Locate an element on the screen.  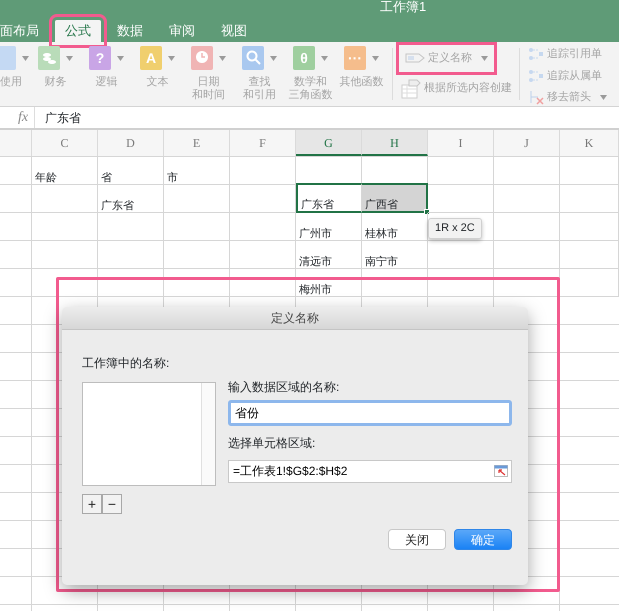
remove-button: − is located at coordinates (112, 504).